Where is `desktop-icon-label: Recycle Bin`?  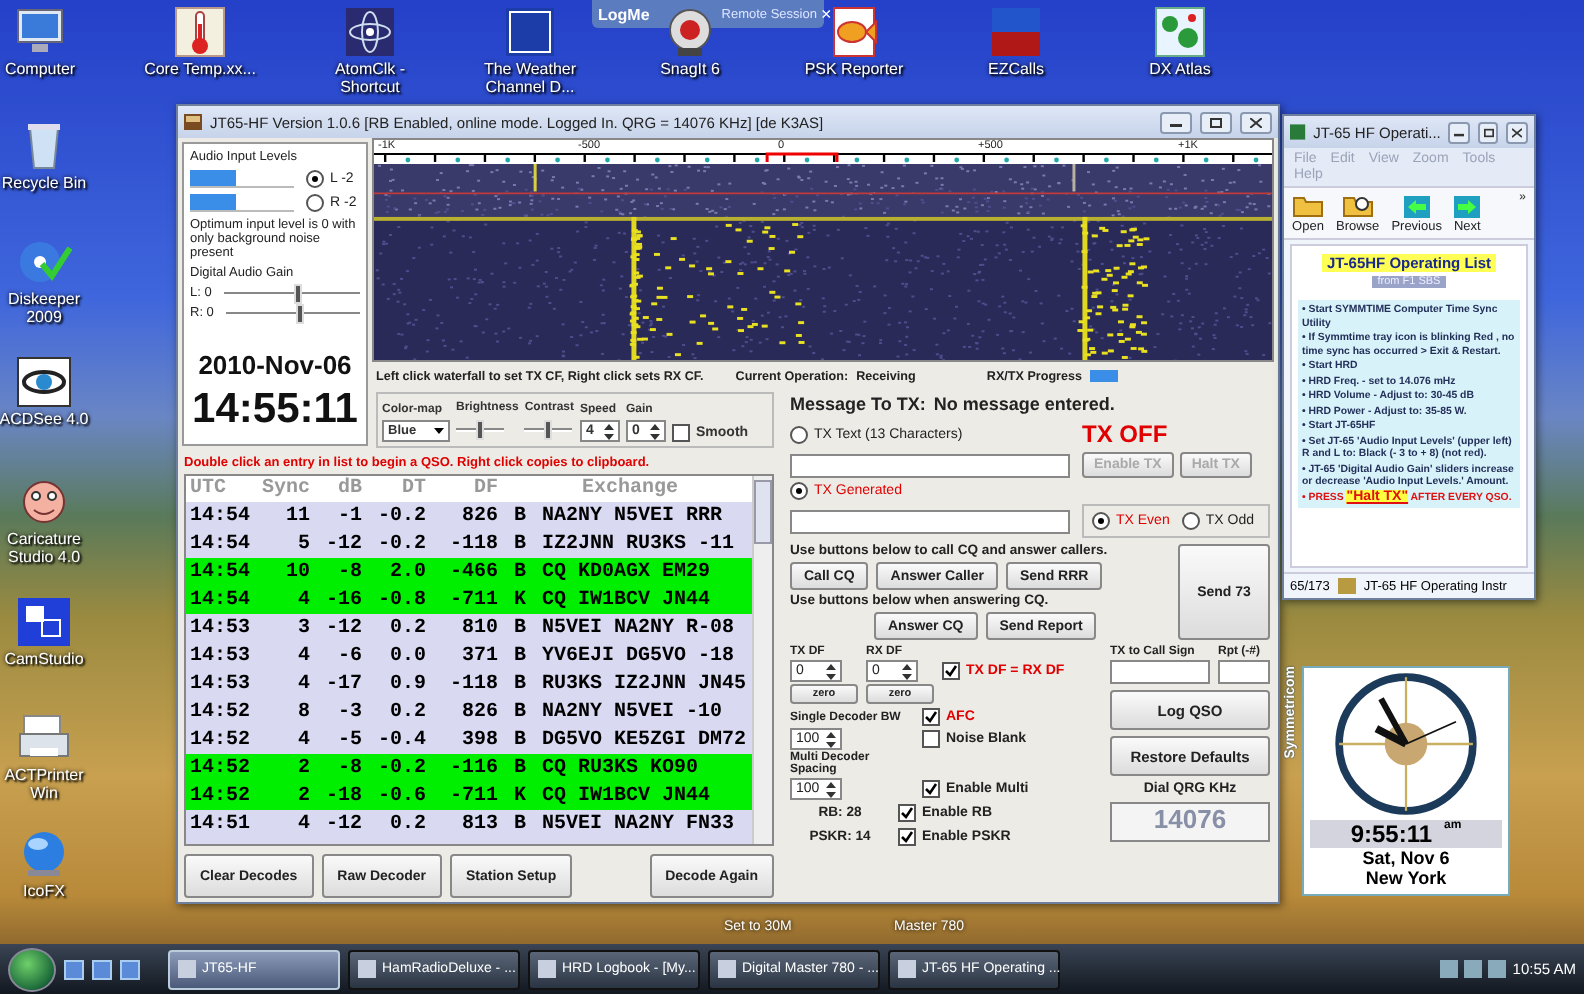
desktop-icon-label: Recycle Bin is located at coordinates (44, 183).